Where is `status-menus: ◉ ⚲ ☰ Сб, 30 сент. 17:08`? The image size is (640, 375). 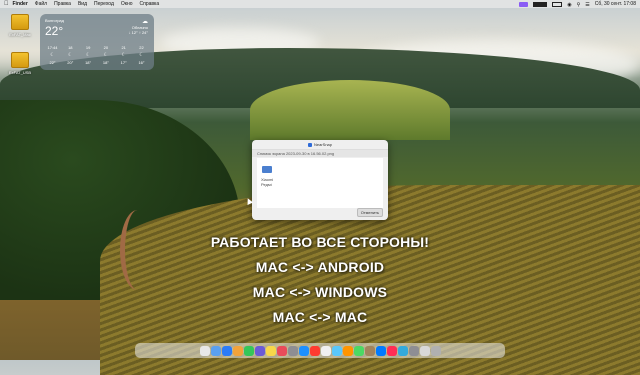
status-menus: ◉ ⚲ ☰ Сб, 30 сент. 17:08 is located at coordinates (577, 4).